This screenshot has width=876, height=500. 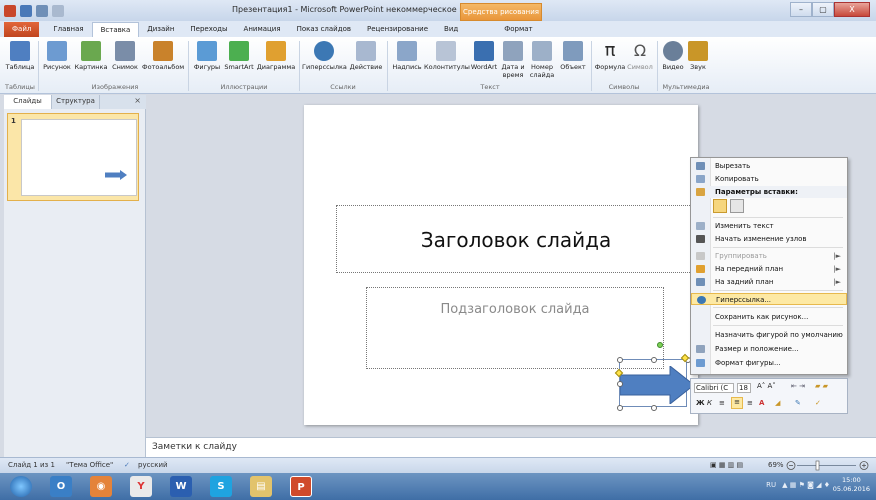 What do you see at coordinates (447, 56) in the screenshot?
I see `header-footer-button: Колонтитулы` at bounding box center [447, 56].